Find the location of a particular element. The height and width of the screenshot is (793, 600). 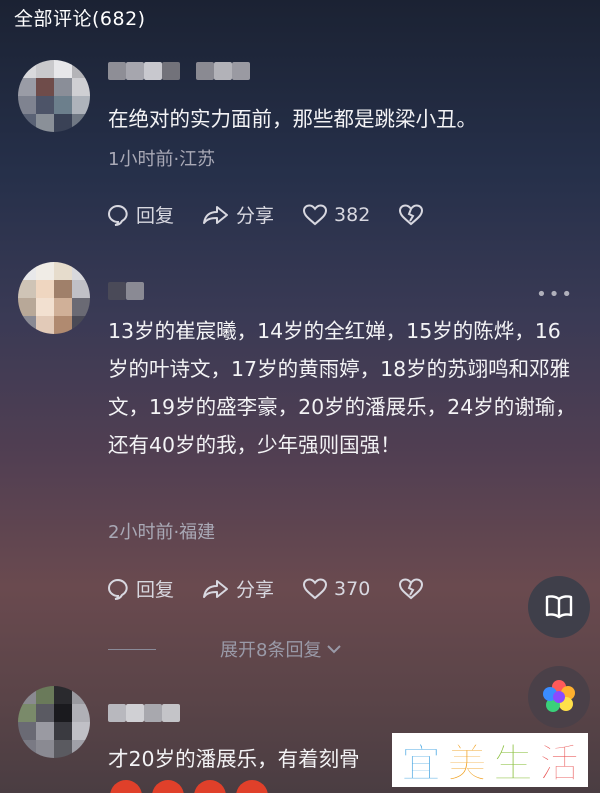

chevron-down-icon is located at coordinates (334, 649).